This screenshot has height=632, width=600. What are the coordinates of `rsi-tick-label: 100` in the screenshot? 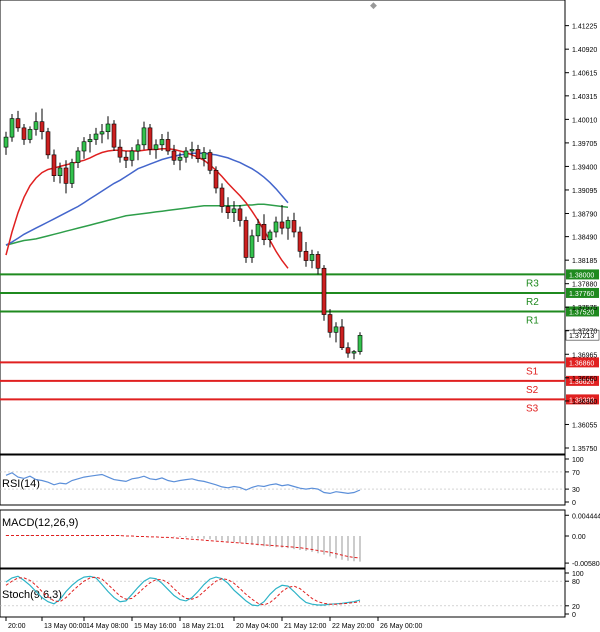 It's located at (578, 460).